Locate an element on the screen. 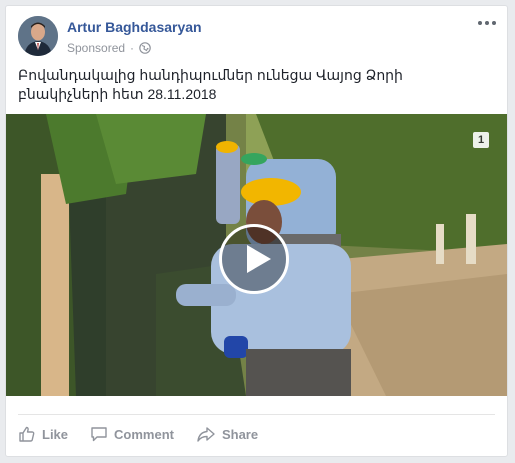 The image size is (515, 463). sponsored-label: Sponsored is located at coordinates (96, 48).